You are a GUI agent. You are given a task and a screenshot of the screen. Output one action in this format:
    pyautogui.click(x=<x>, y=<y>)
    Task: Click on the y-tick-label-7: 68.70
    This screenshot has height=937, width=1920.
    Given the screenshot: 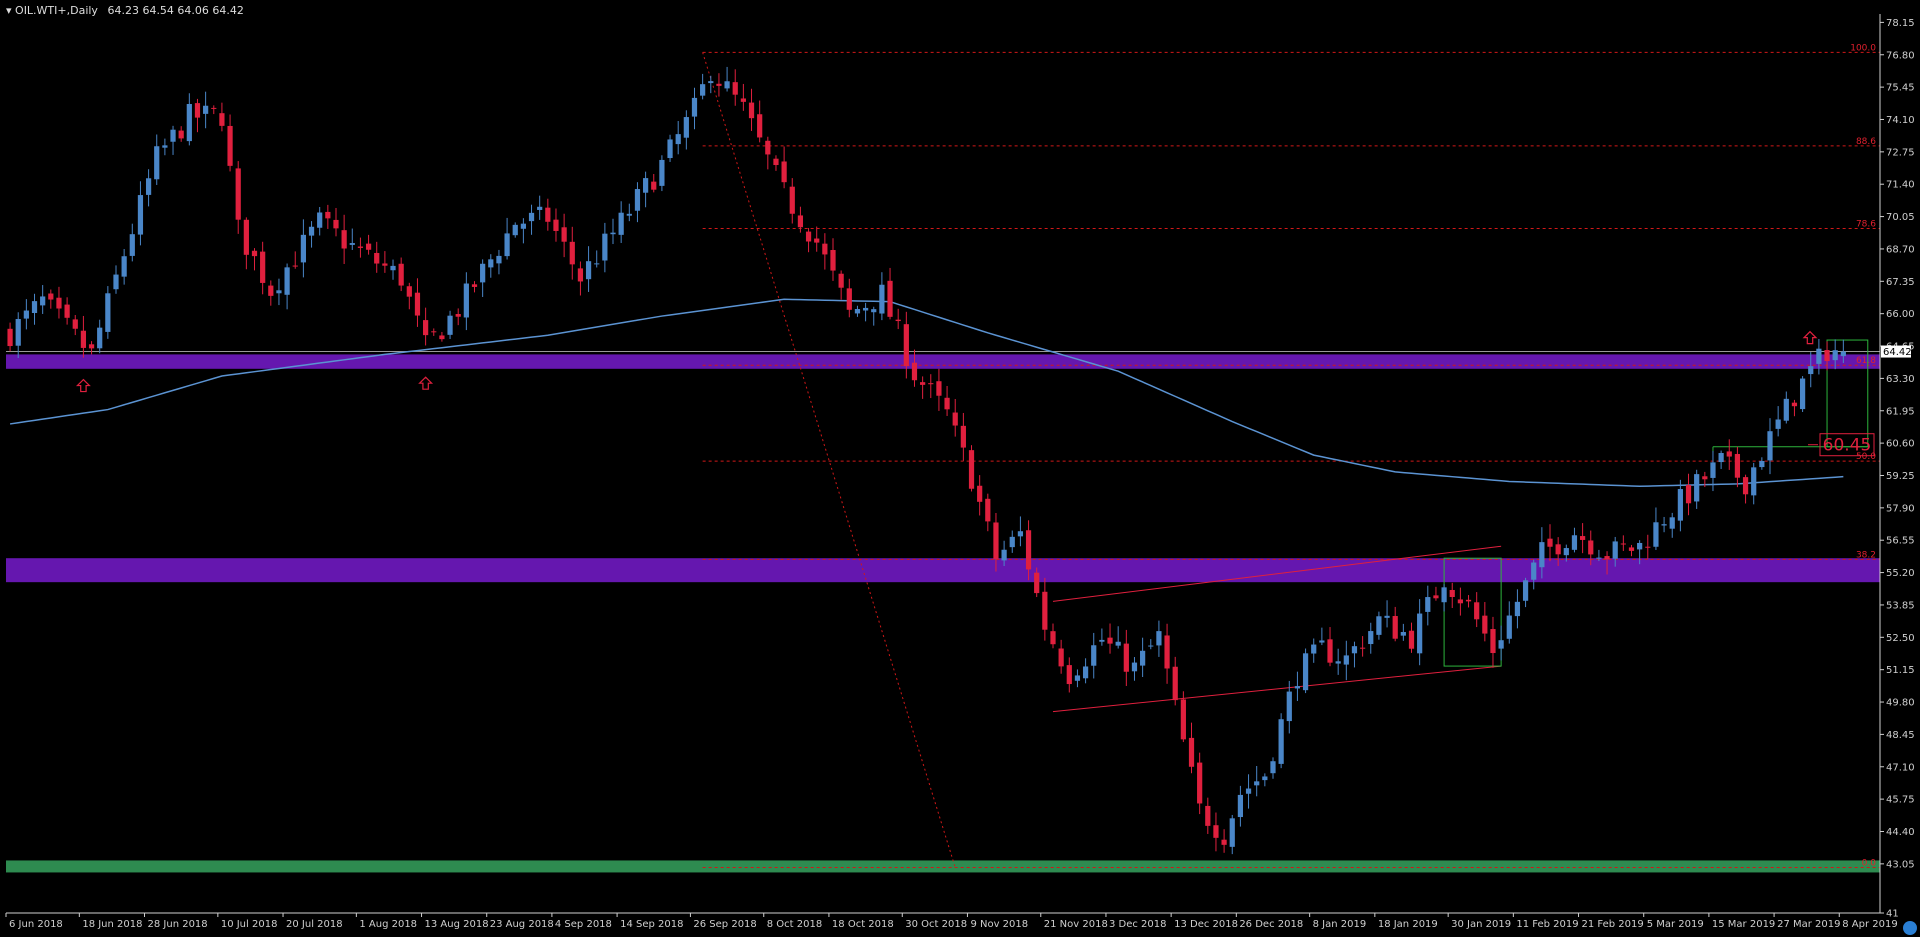 What is the action you would take?
    pyautogui.click(x=1900, y=249)
    